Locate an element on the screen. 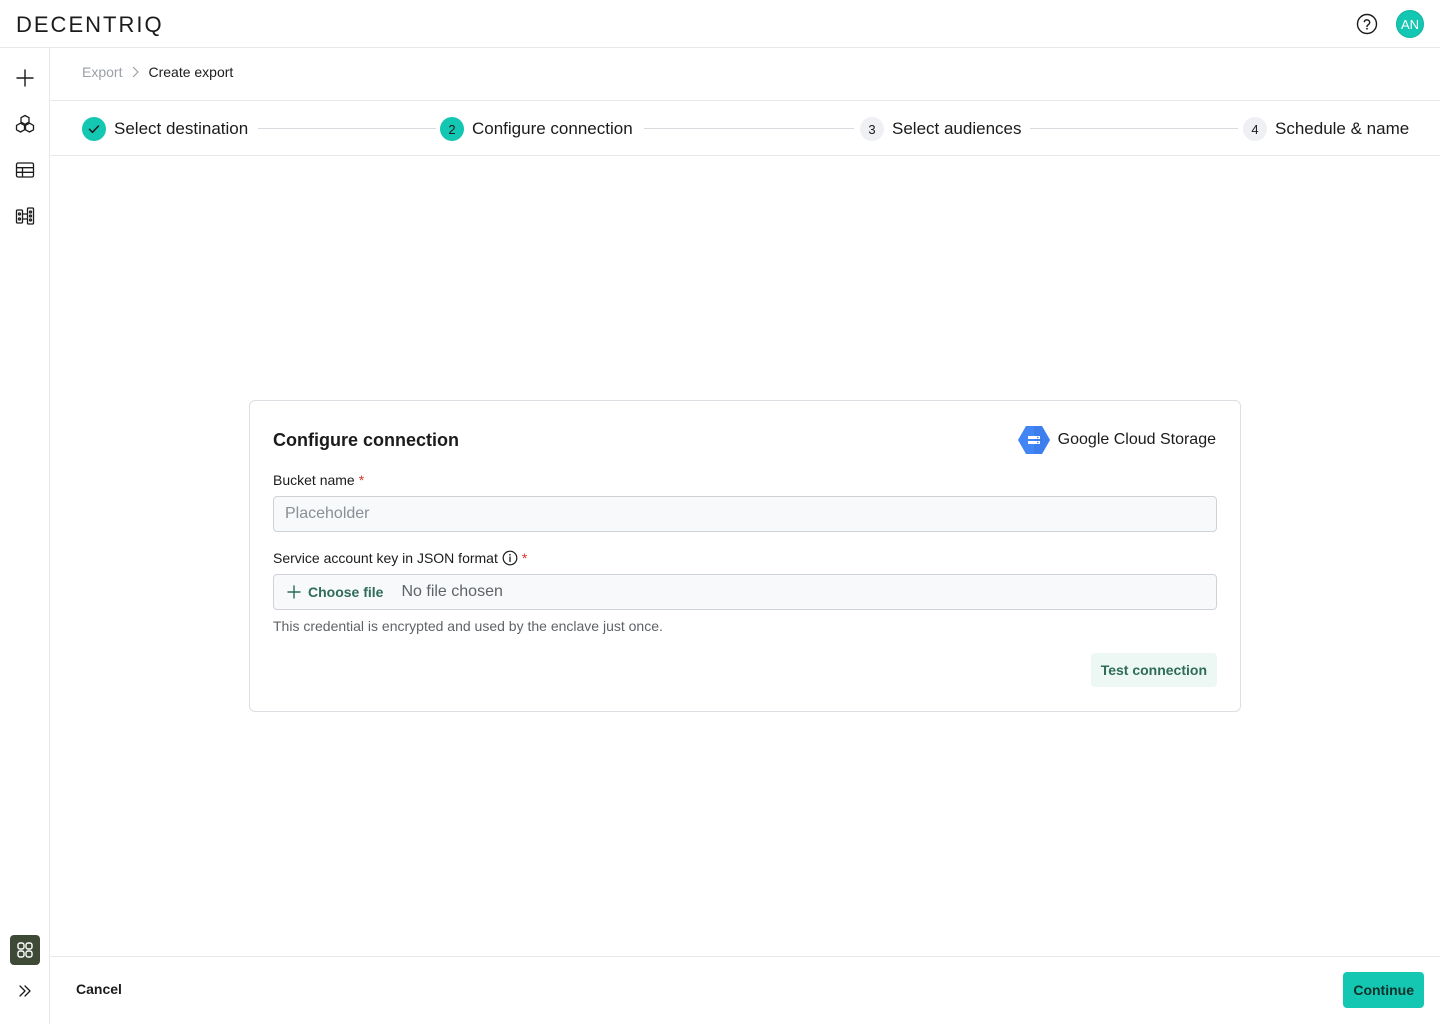 This screenshot has width=1440, height=1024. bucket-name-label-text: Bucket name is located at coordinates (314, 480).